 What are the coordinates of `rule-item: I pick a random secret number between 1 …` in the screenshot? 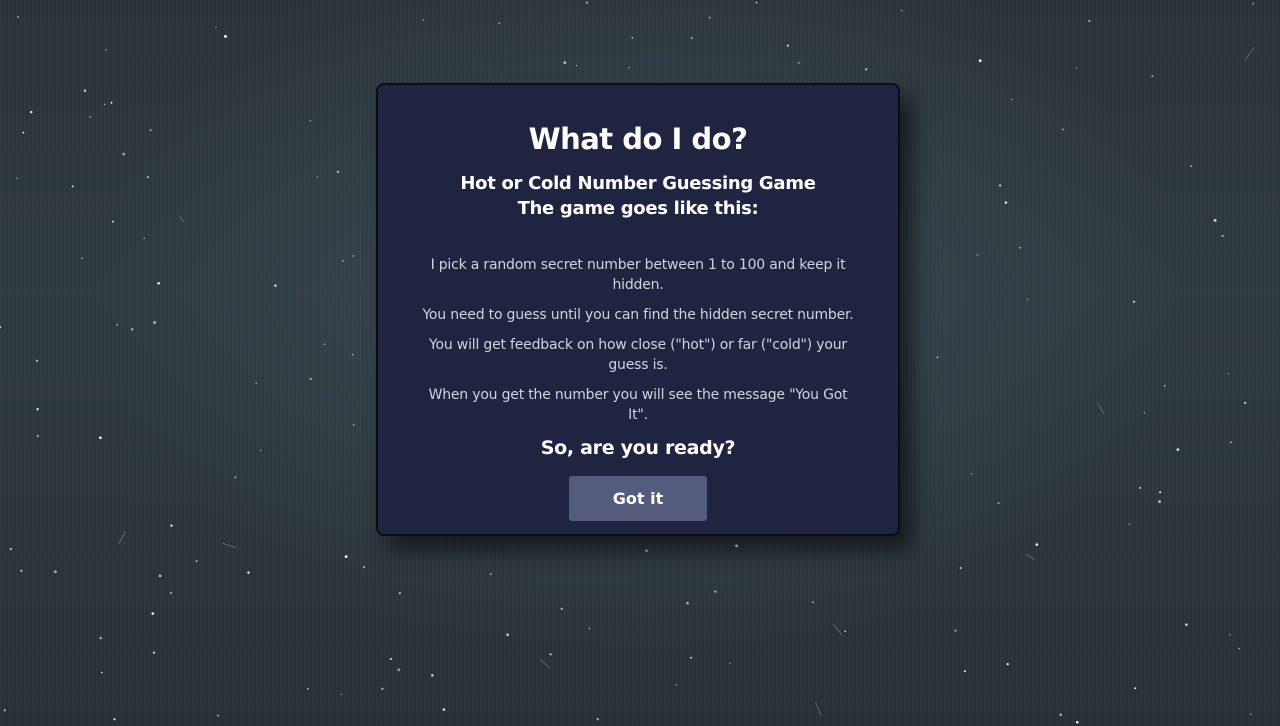 It's located at (638, 275).